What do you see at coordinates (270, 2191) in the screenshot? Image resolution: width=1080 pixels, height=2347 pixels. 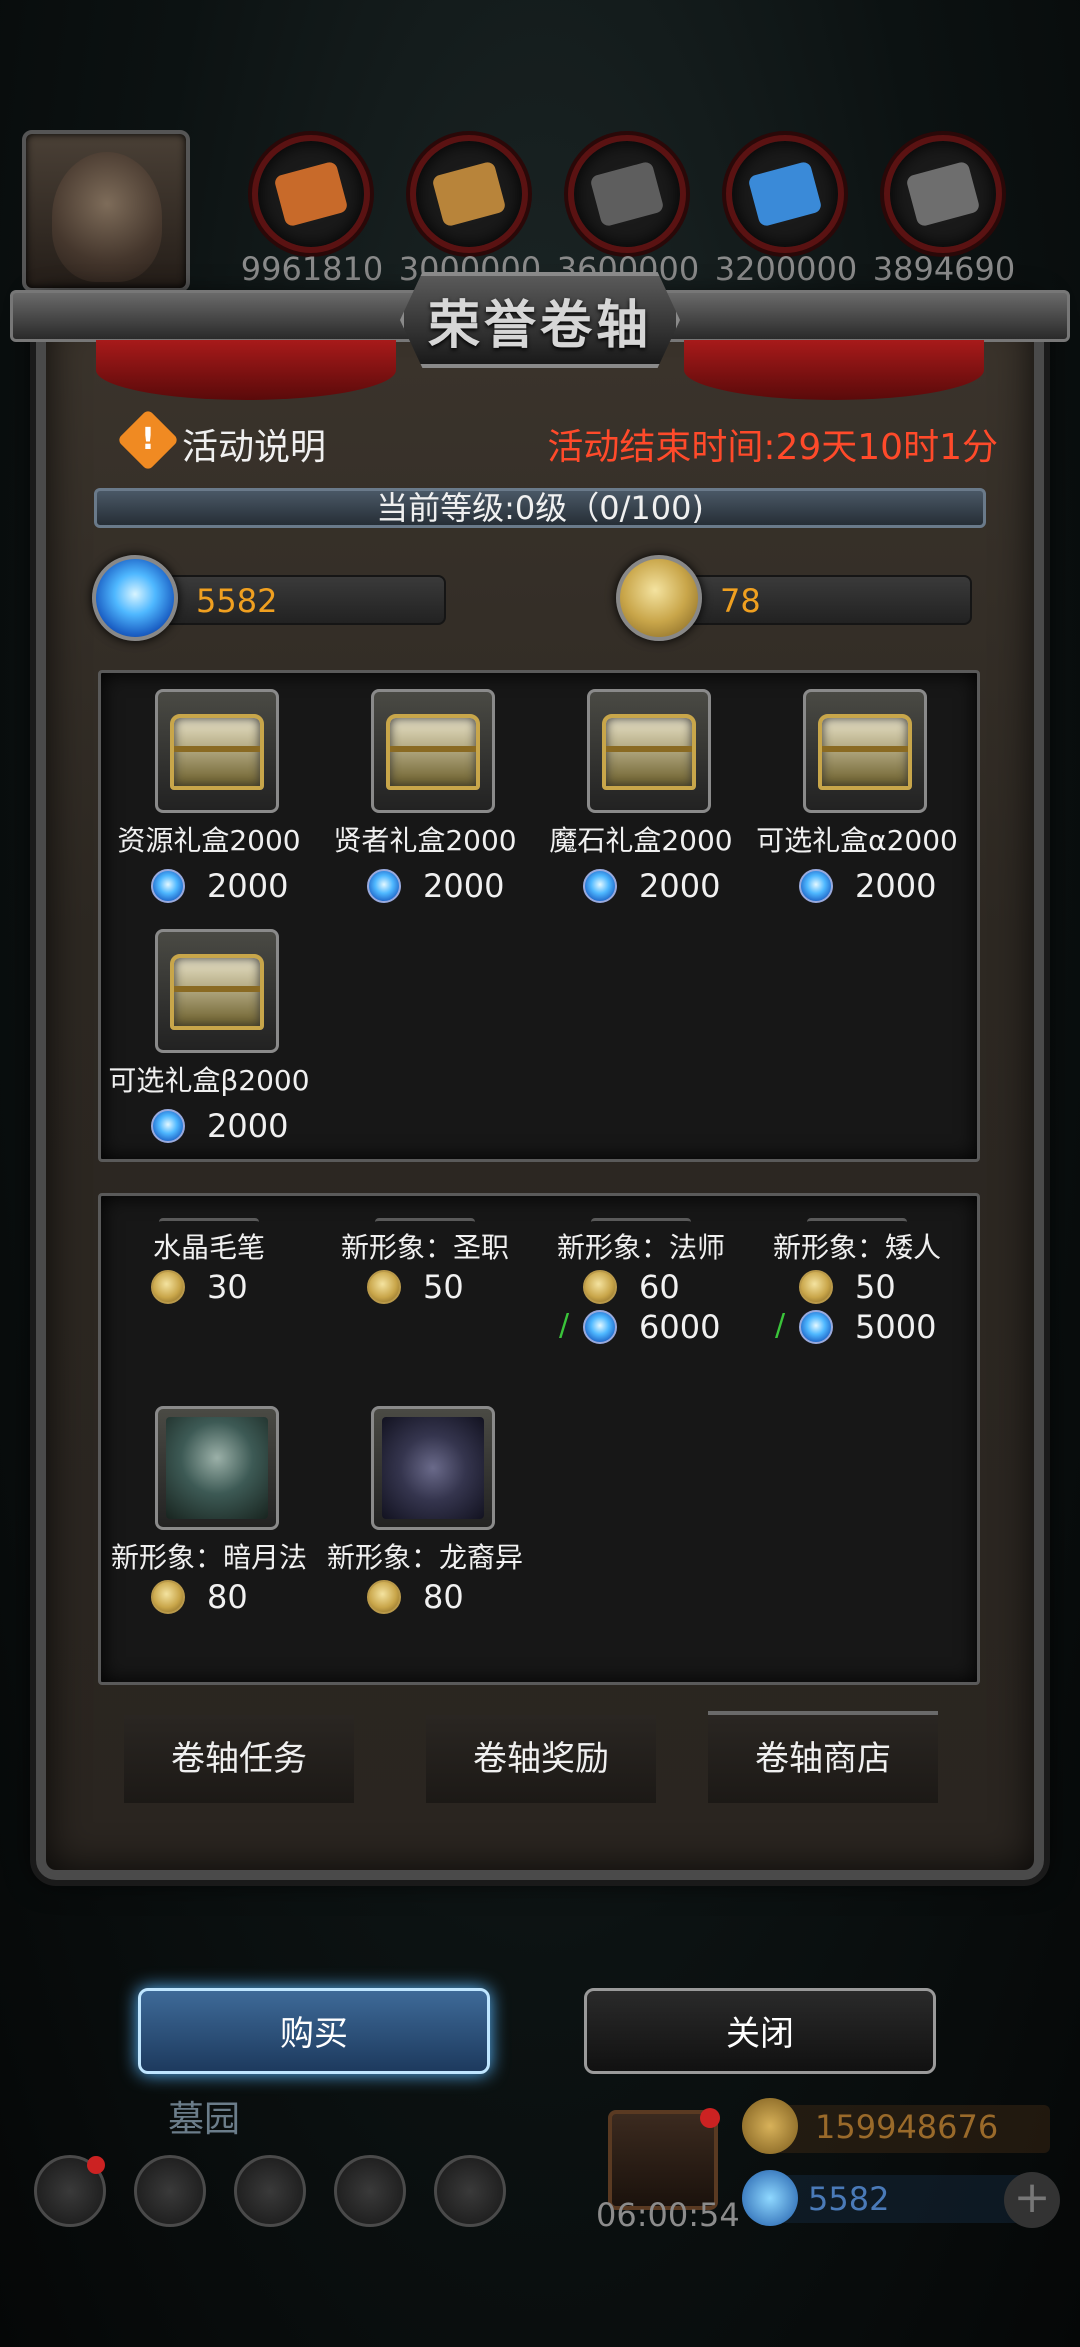 I see `castle-icon` at bounding box center [270, 2191].